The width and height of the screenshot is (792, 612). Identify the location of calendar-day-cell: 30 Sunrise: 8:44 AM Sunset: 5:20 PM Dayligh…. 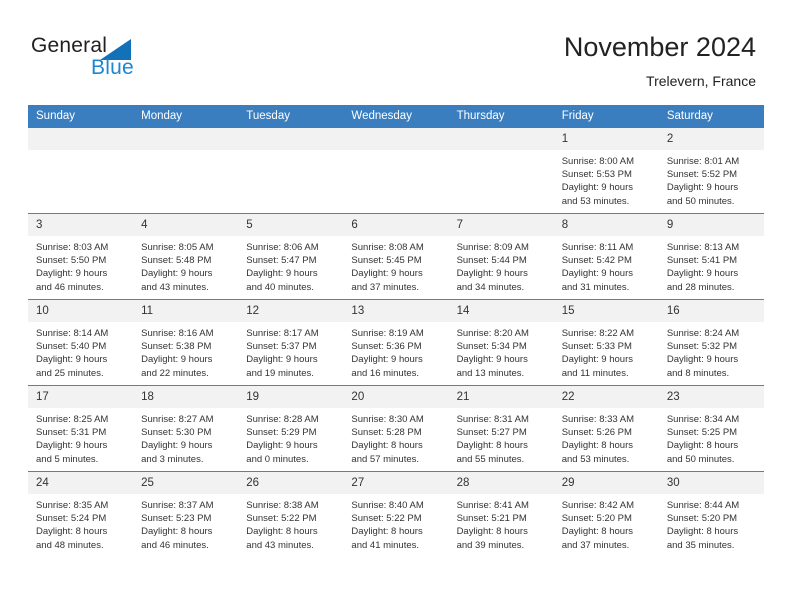
(711, 514).